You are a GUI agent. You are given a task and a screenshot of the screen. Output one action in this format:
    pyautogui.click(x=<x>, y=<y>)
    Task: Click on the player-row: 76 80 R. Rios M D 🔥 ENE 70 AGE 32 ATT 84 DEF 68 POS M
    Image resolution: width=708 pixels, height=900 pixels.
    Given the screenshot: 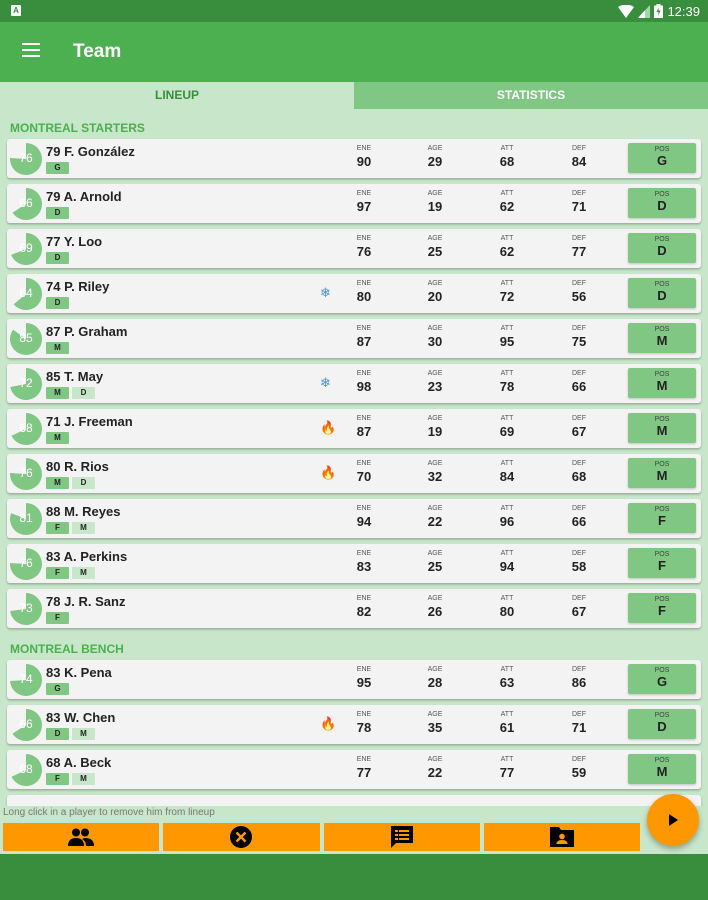 What is the action you would take?
    pyautogui.click(x=354, y=473)
    